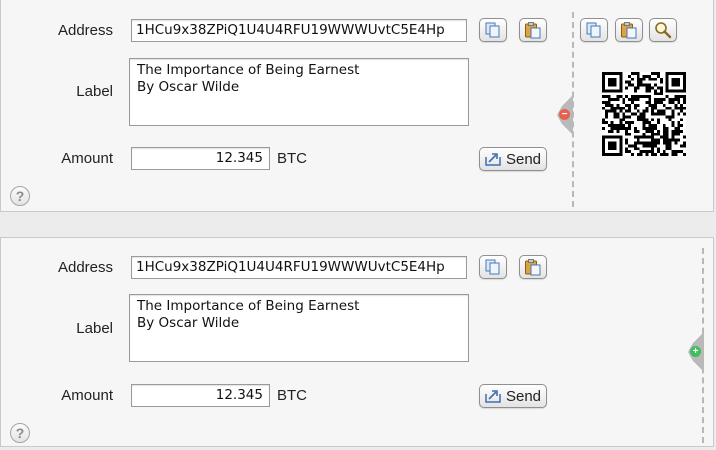 The width and height of the screenshot is (716, 450). I want to click on qr-code, so click(644, 114).